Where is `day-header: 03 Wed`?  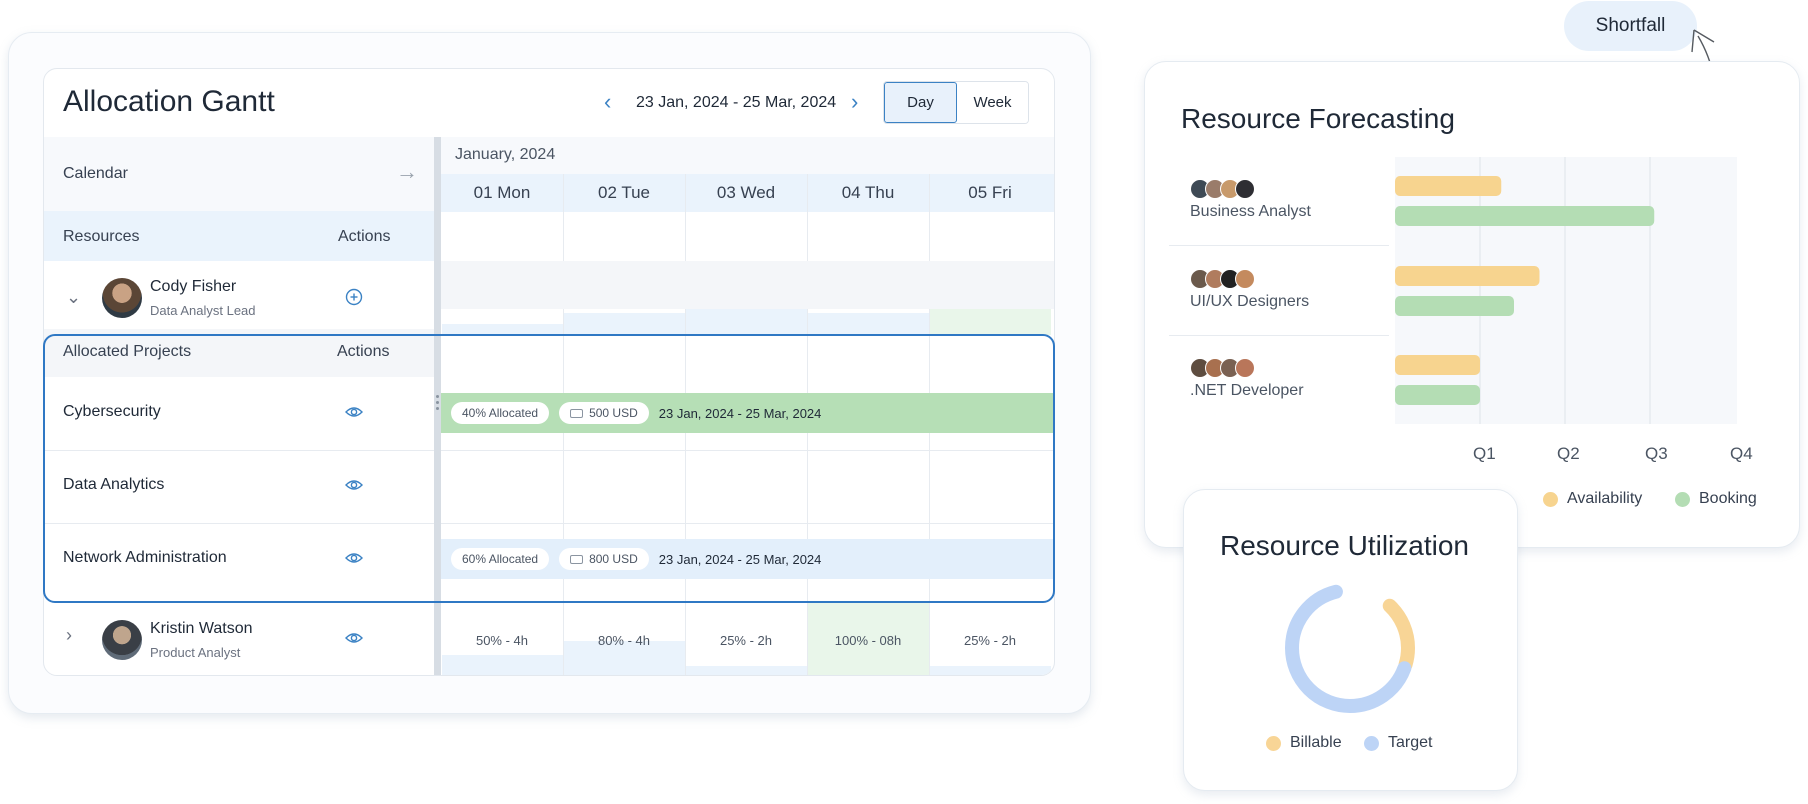 day-header: 03 Wed is located at coordinates (746, 192).